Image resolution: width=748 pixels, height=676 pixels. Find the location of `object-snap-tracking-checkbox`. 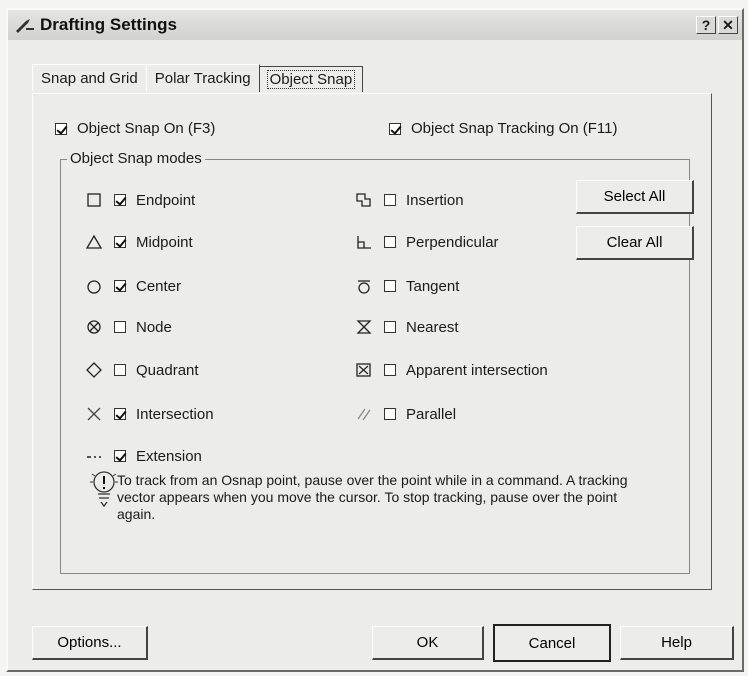

object-snap-tracking-checkbox is located at coordinates (395, 128).